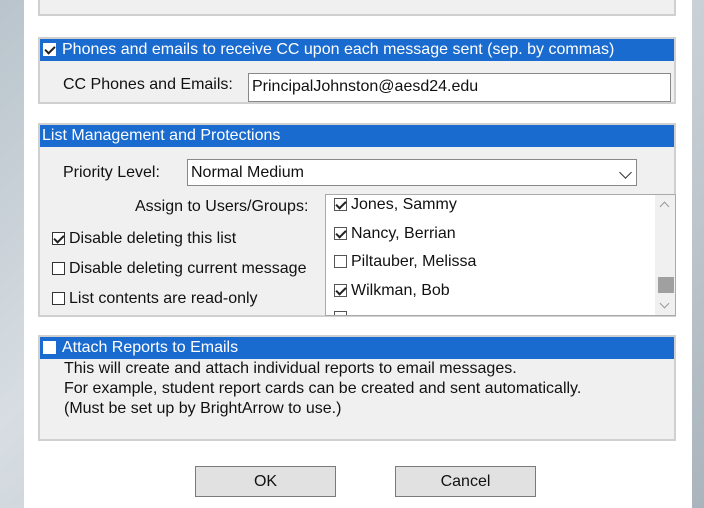 This screenshot has width=704, height=508. I want to click on option-label: List contents are read-only, so click(163, 298).